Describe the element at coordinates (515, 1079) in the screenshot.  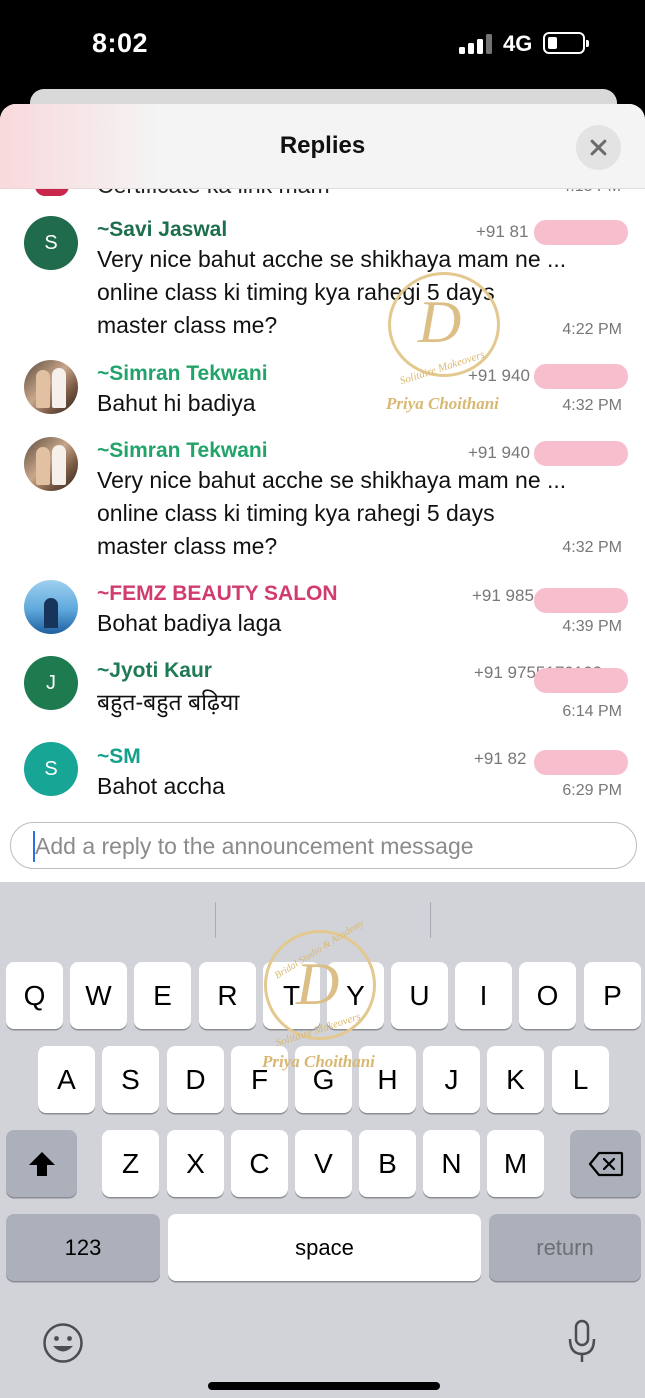
I see `key-k: K` at that location.